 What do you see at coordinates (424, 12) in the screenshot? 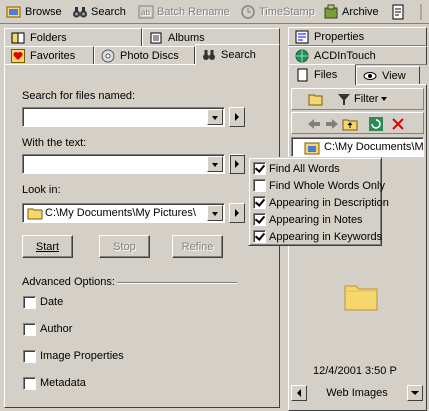
I see `toolbar-overflow` at bounding box center [424, 12].